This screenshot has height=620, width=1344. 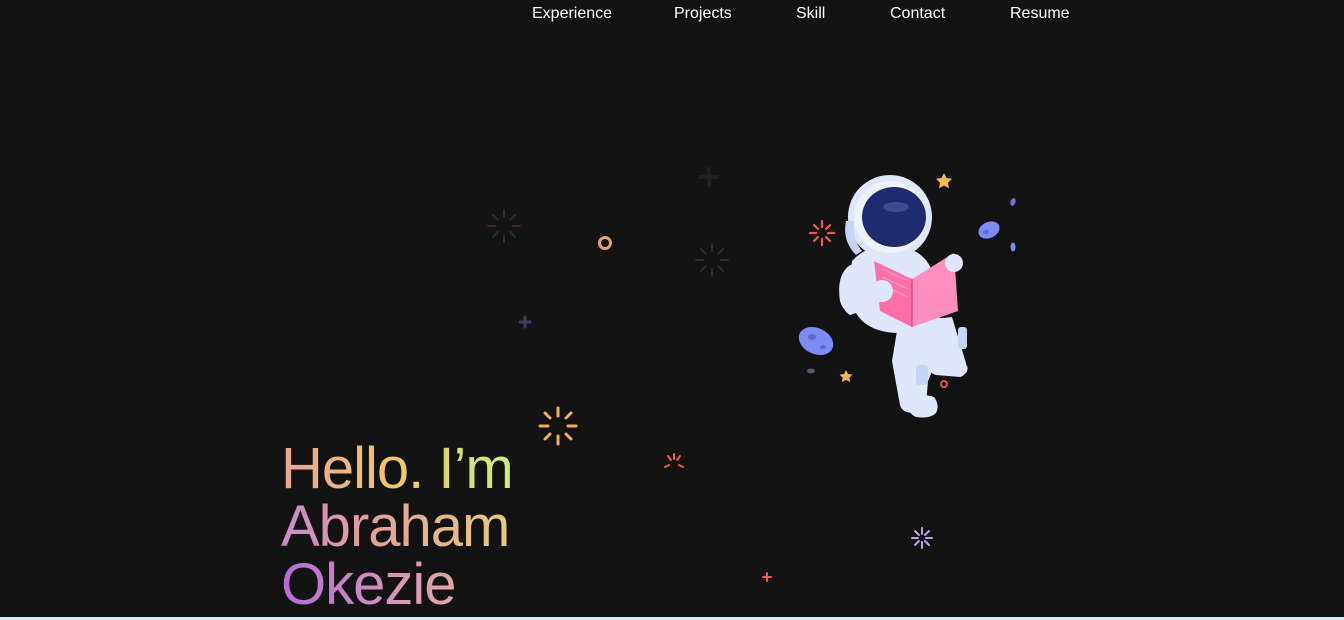 I want to click on hero-heading: Hello. I’m Abraham Okezie, so click(x=397, y=525).